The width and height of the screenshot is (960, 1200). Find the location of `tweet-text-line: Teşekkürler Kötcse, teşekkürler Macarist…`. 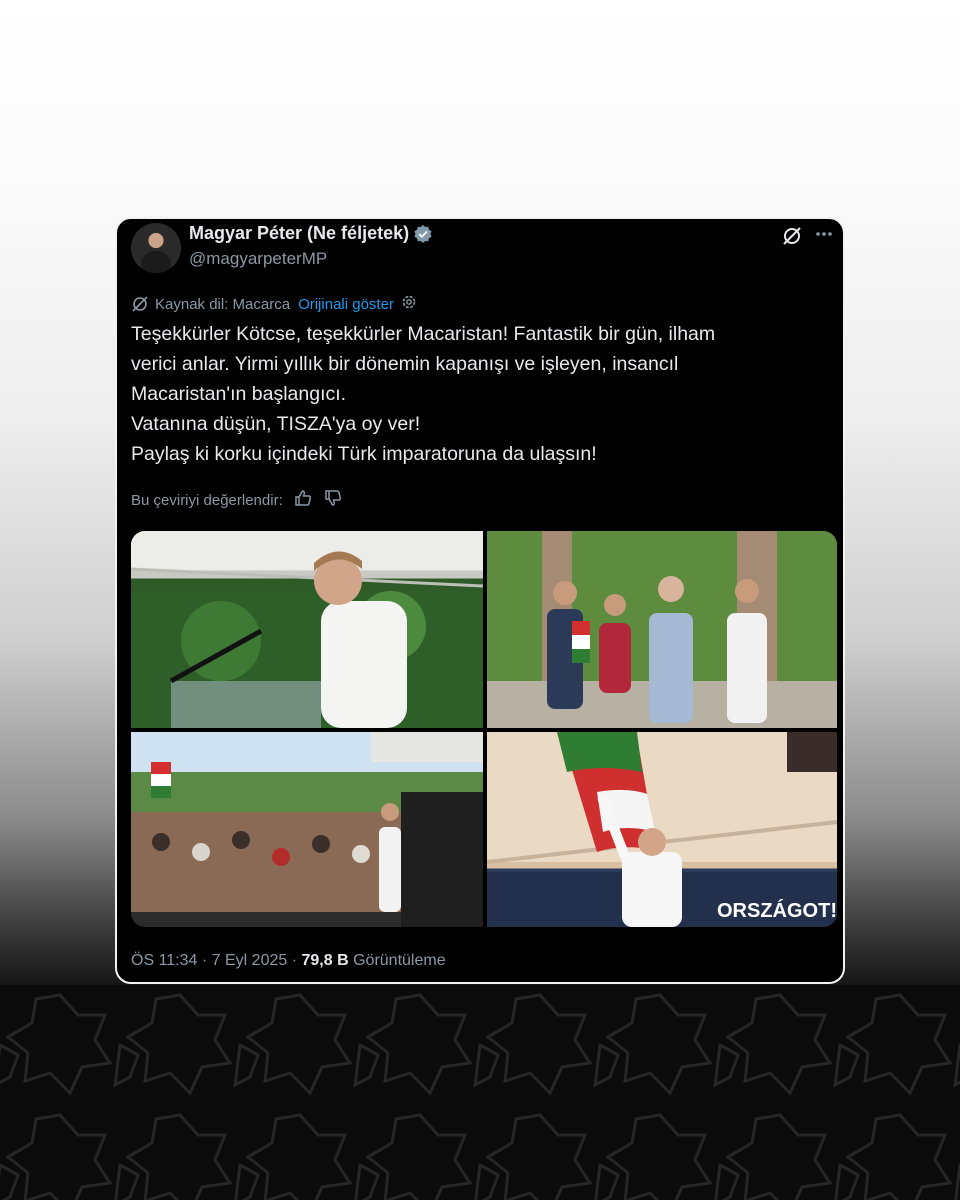

tweet-text-line: Teşekkürler Kötcse, teşekkürler Macarist… is located at coordinates (423, 334).